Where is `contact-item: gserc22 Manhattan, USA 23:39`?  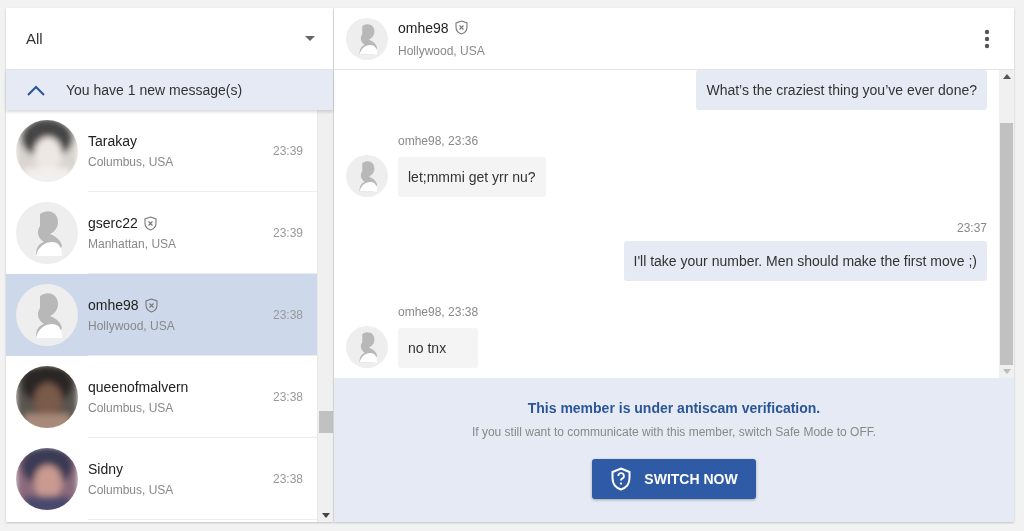
contact-item: gserc22 Manhattan, USA 23:39 is located at coordinates (161, 233).